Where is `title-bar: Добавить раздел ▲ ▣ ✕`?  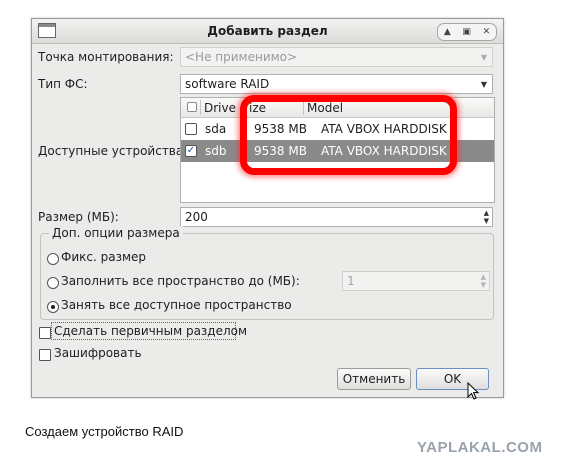
title-bar: Добавить раздел ▲ ▣ ✕ is located at coordinates (267, 31).